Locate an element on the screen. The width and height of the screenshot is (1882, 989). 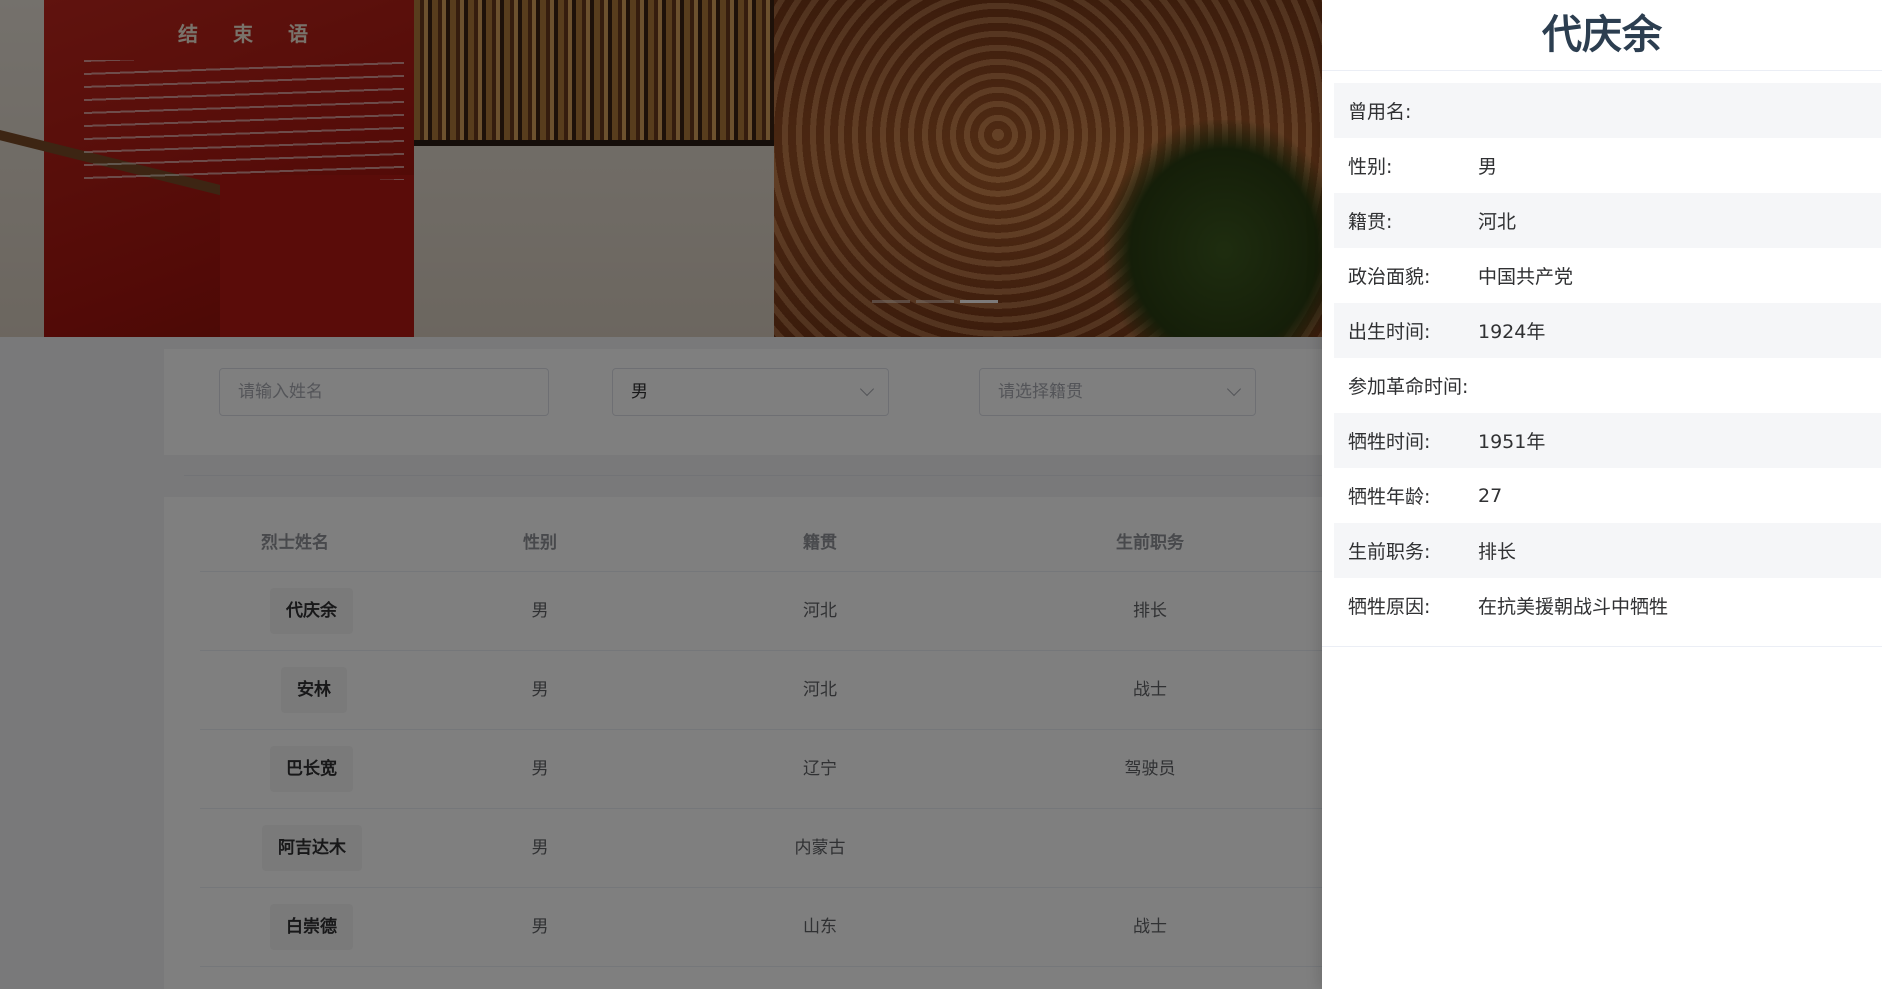
info-label: 出生时间: is located at coordinates (1389, 332).